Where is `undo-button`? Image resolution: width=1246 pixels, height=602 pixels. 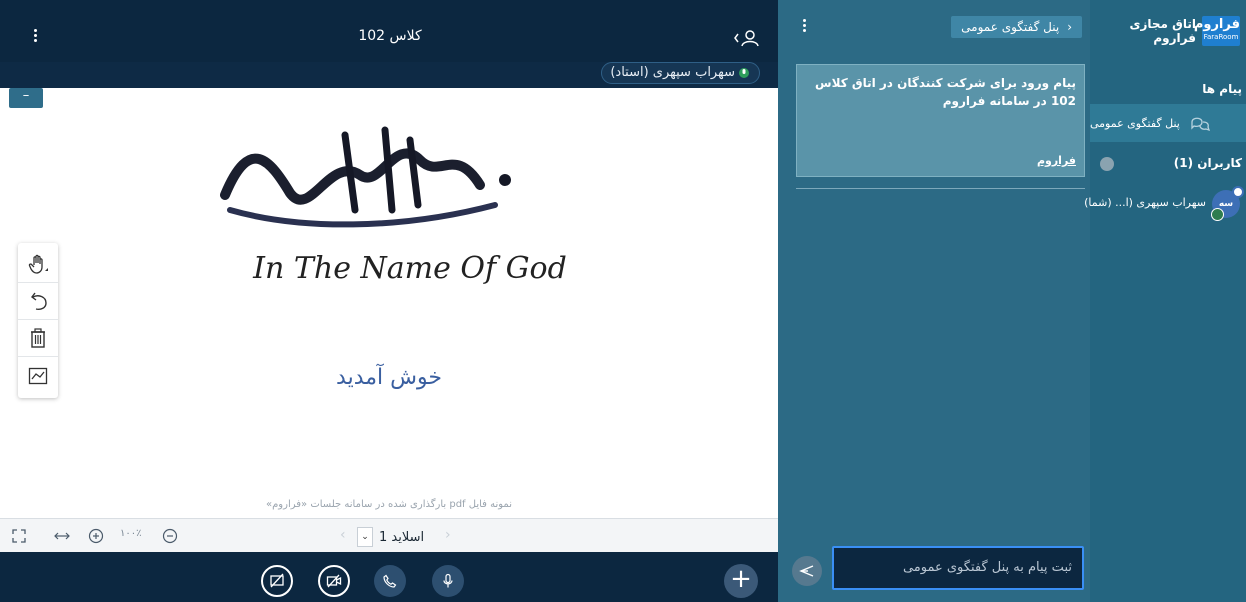 undo-button is located at coordinates (38, 301).